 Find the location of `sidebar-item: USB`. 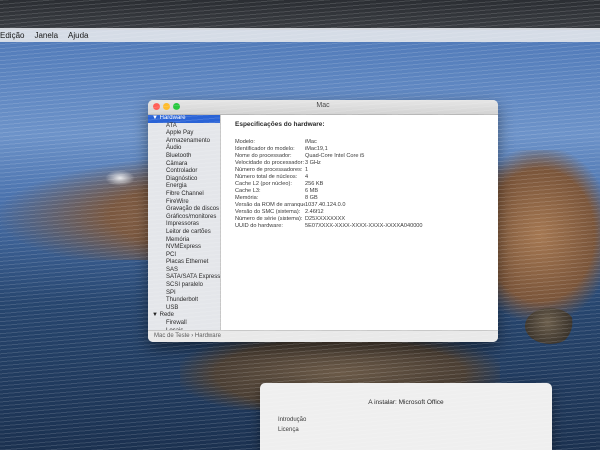

sidebar-item: USB is located at coordinates (184, 309).